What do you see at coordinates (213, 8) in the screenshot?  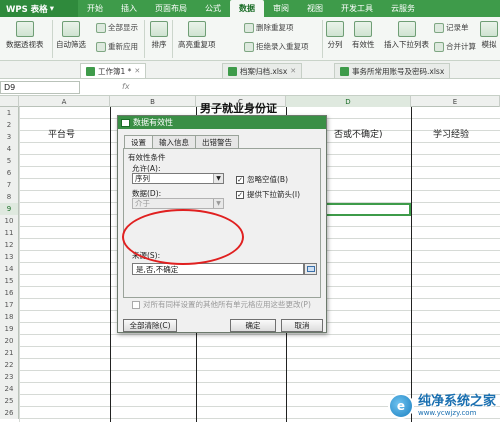 I see `menu-tab-formula: 公式` at bounding box center [213, 8].